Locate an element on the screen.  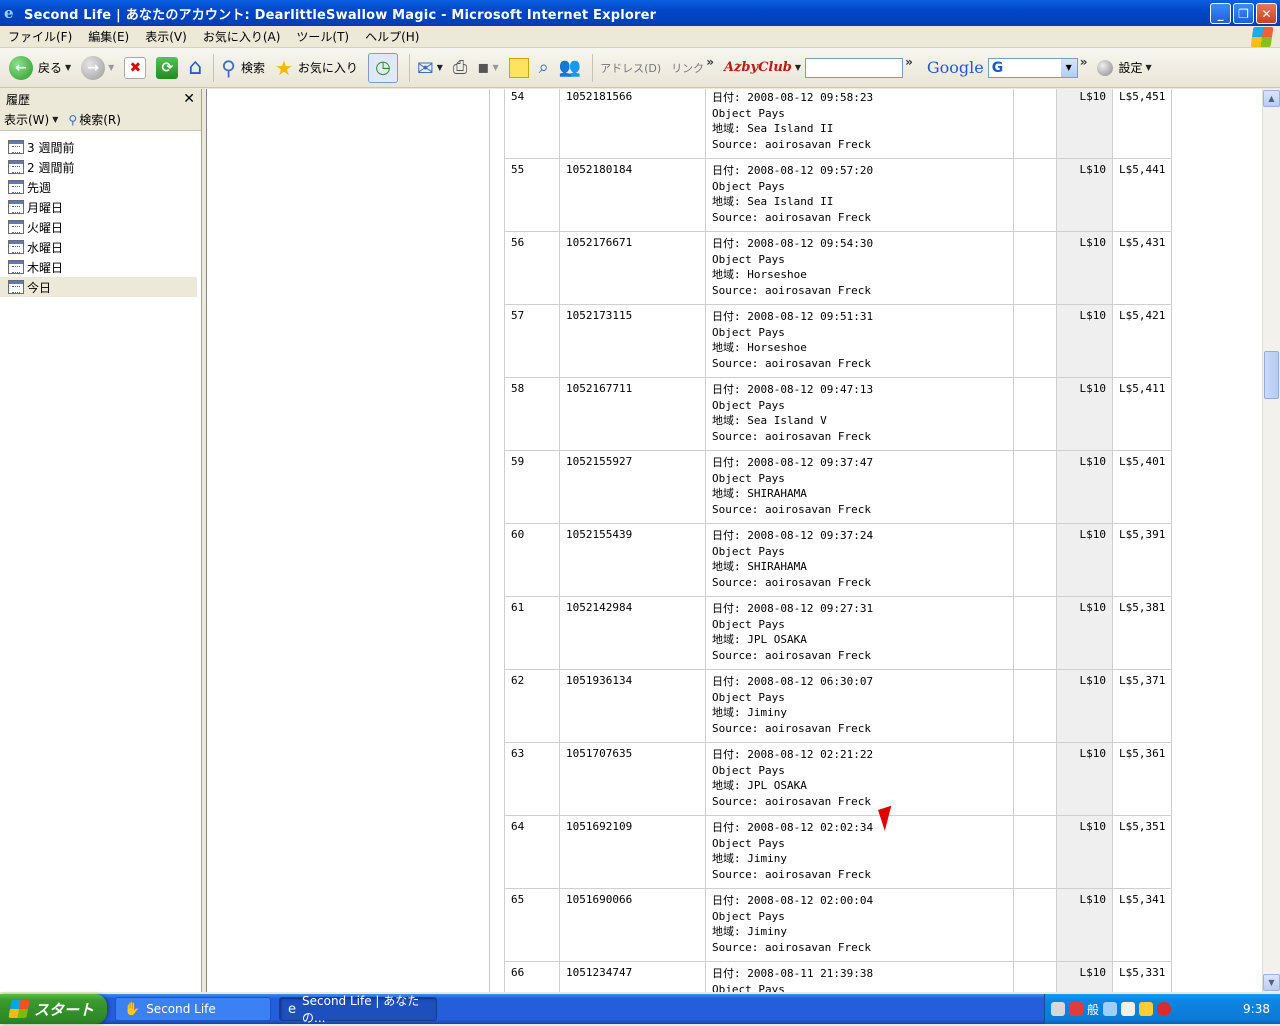
detail-date: 日付: 2008-08-12 09:37:24 is located at coordinates (793, 535).